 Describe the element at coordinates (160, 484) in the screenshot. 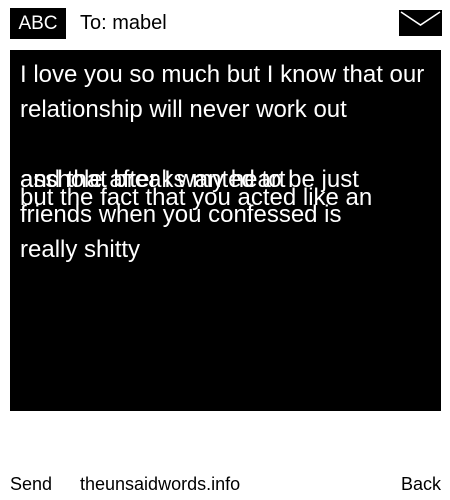

I see `site-link: theunsaidwords.info` at that location.